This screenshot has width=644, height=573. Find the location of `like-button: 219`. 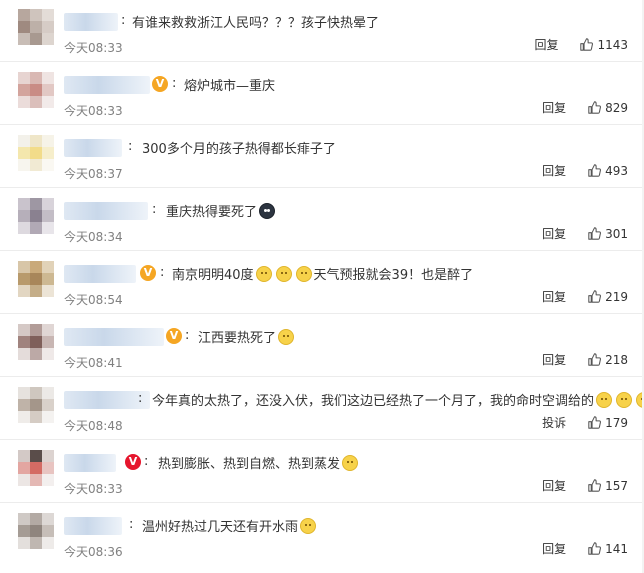

like-button: 219 is located at coordinates (608, 297).